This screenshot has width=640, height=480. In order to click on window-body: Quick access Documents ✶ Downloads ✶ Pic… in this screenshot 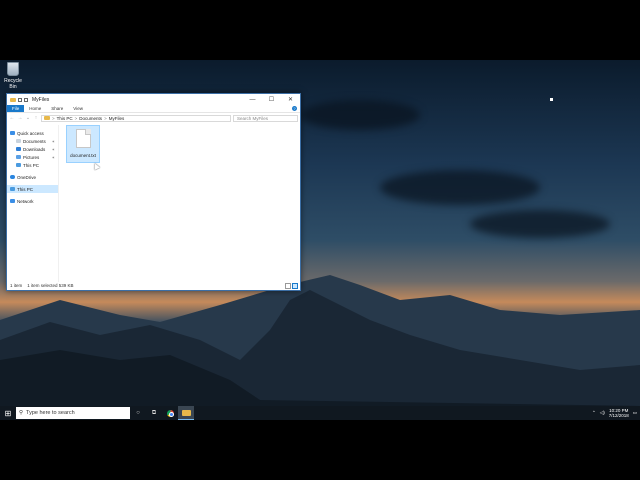, I will do `click(153, 203)`.